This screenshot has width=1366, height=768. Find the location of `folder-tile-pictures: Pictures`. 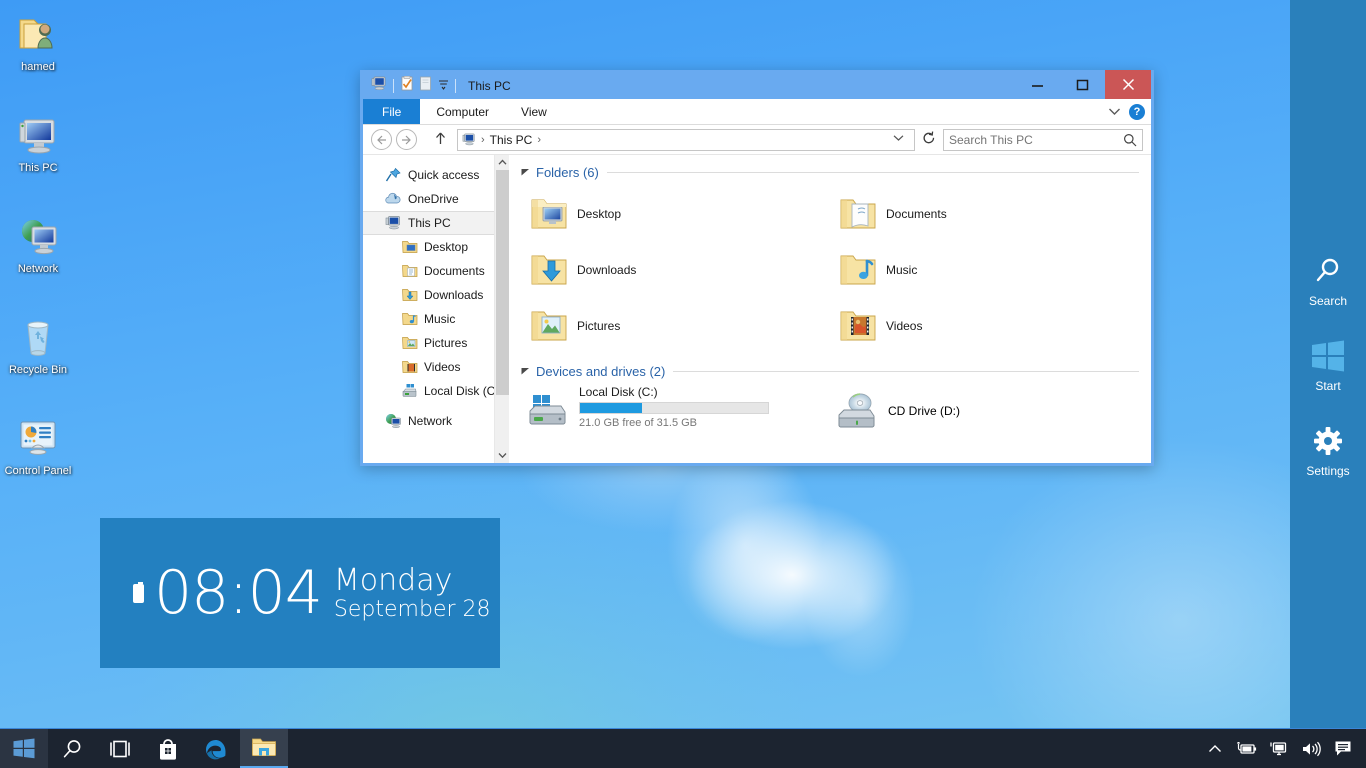

folder-tile-pictures: Pictures is located at coordinates (675, 326).